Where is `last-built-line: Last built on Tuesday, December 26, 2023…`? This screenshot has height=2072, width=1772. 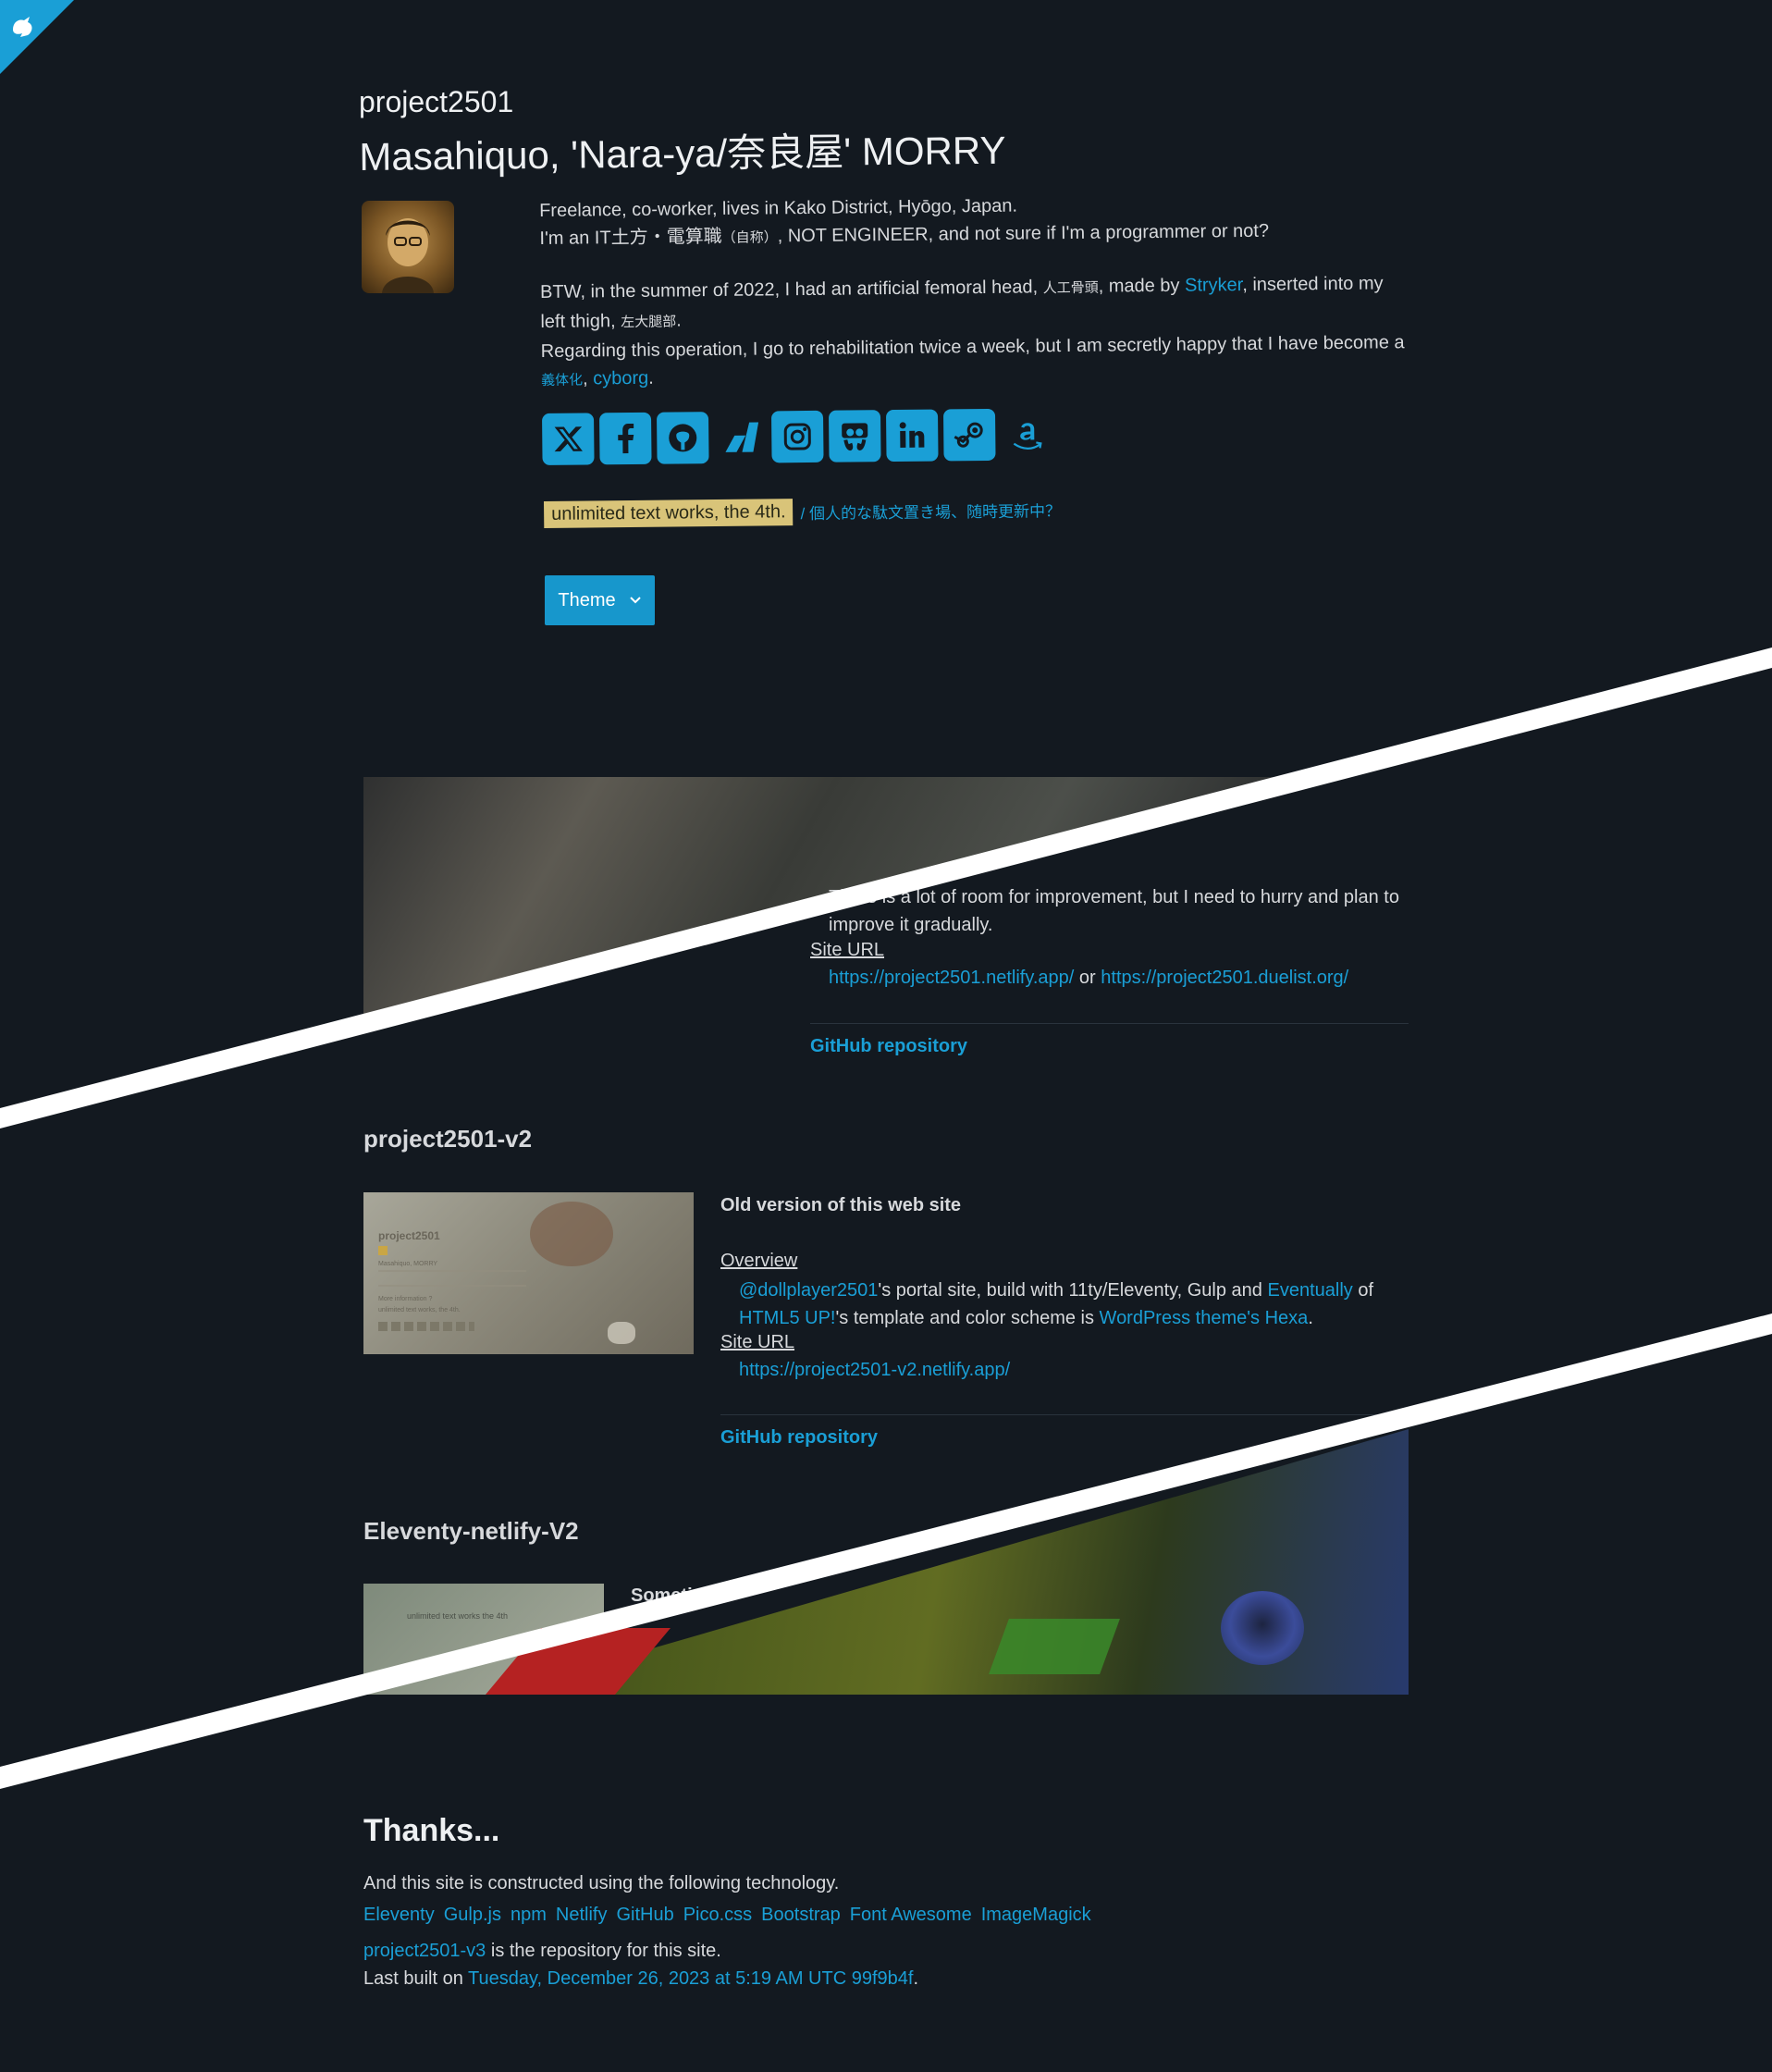
last-built-line: Last built on Tuesday, December 26, 2023… is located at coordinates (640, 1979).